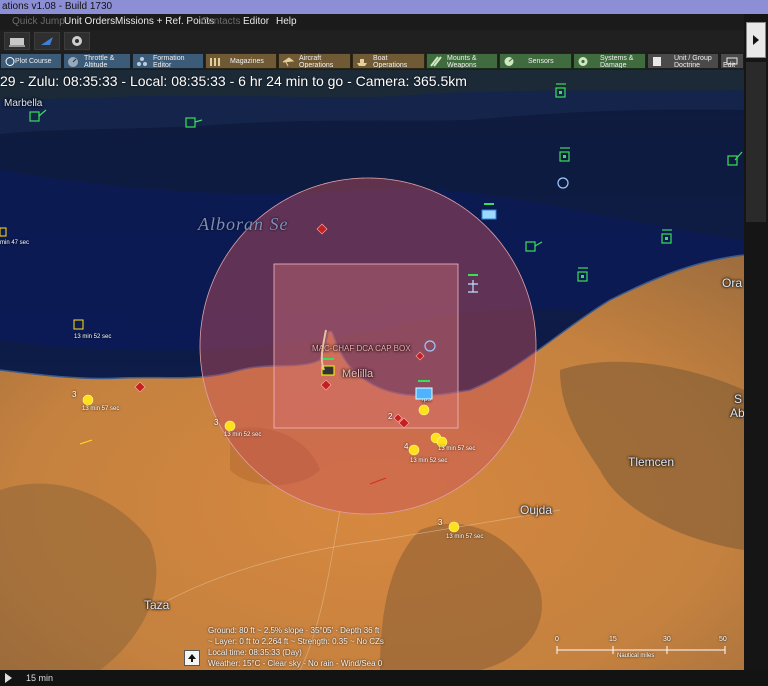  I want to click on menu-quick-jump: Quick Jump, so click(38, 21).